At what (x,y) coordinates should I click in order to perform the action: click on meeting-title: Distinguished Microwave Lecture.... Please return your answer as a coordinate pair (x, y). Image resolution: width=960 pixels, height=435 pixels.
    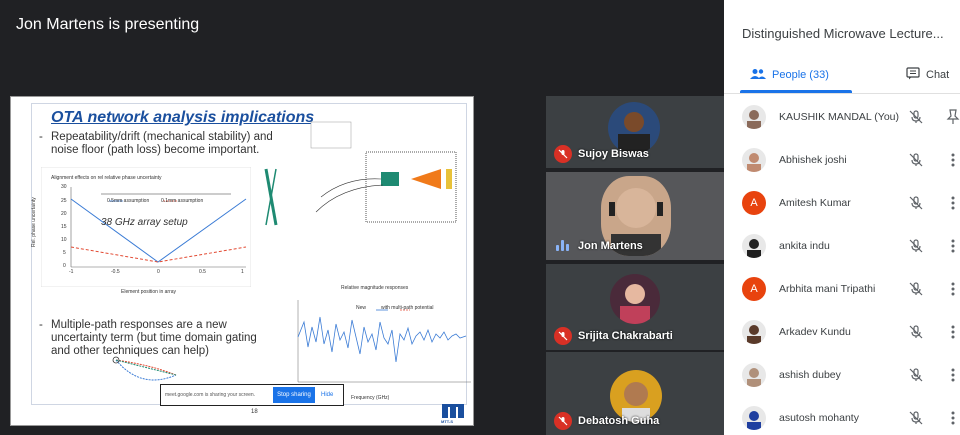
    Looking at the image, I should click on (843, 33).